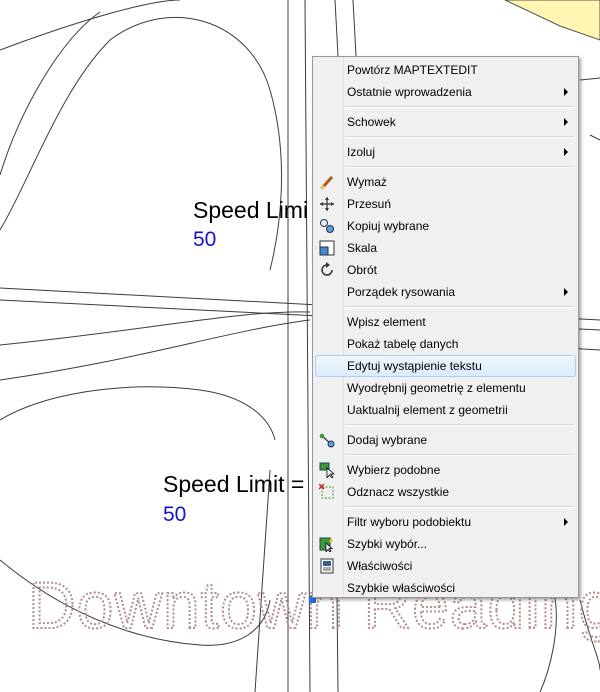 Image resolution: width=600 pixels, height=692 pixels. Describe the element at coordinates (403, 344) in the screenshot. I see `menu-item-label: Pokaż tabelę danych` at that location.